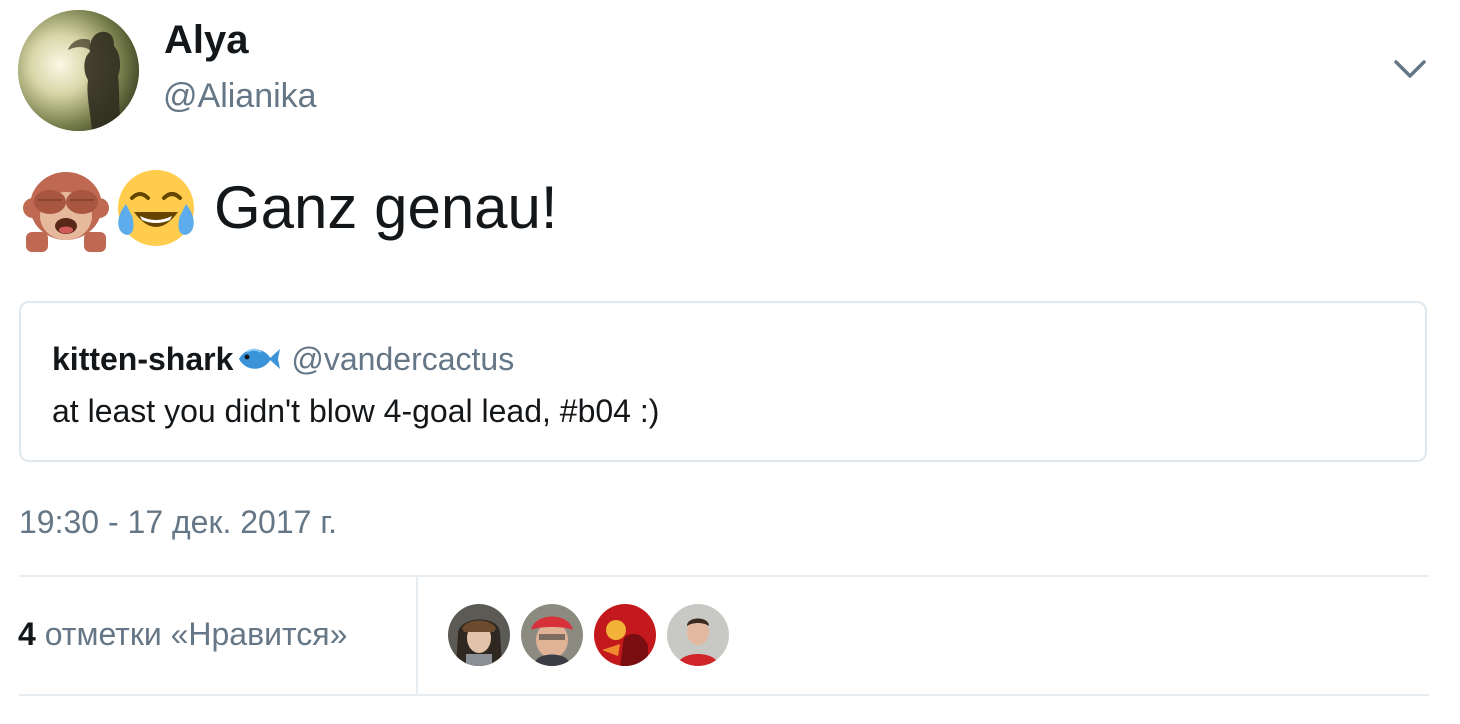 The height and width of the screenshot is (724, 1460). I want to click on chevron-down-icon, so click(1410, 69).